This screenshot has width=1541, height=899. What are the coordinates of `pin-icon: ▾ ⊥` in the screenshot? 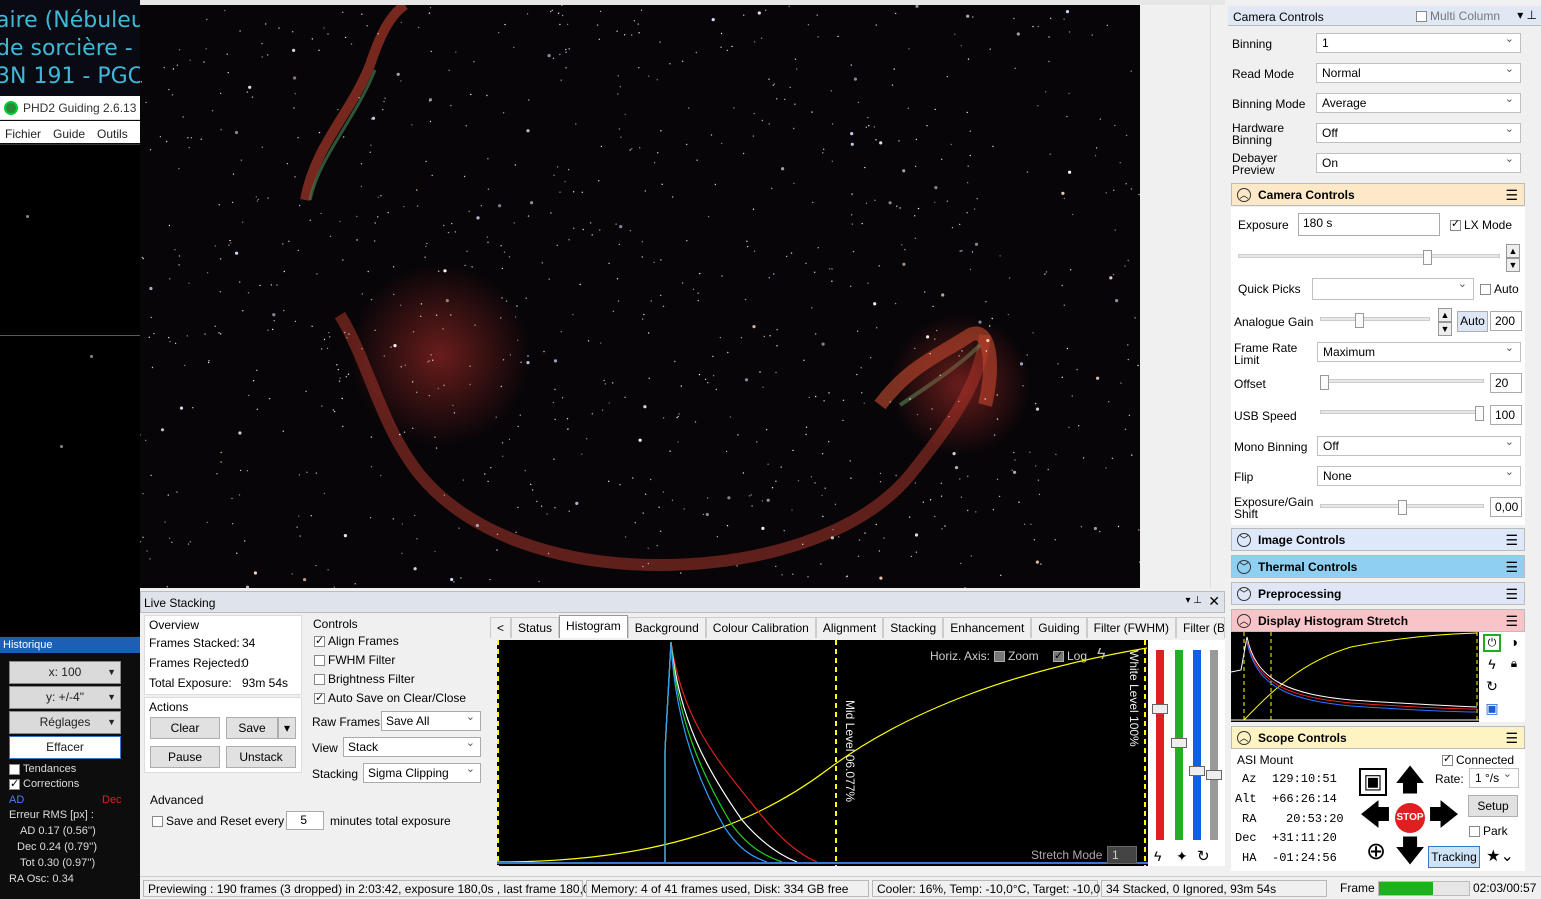 It's located at (1193, 600).